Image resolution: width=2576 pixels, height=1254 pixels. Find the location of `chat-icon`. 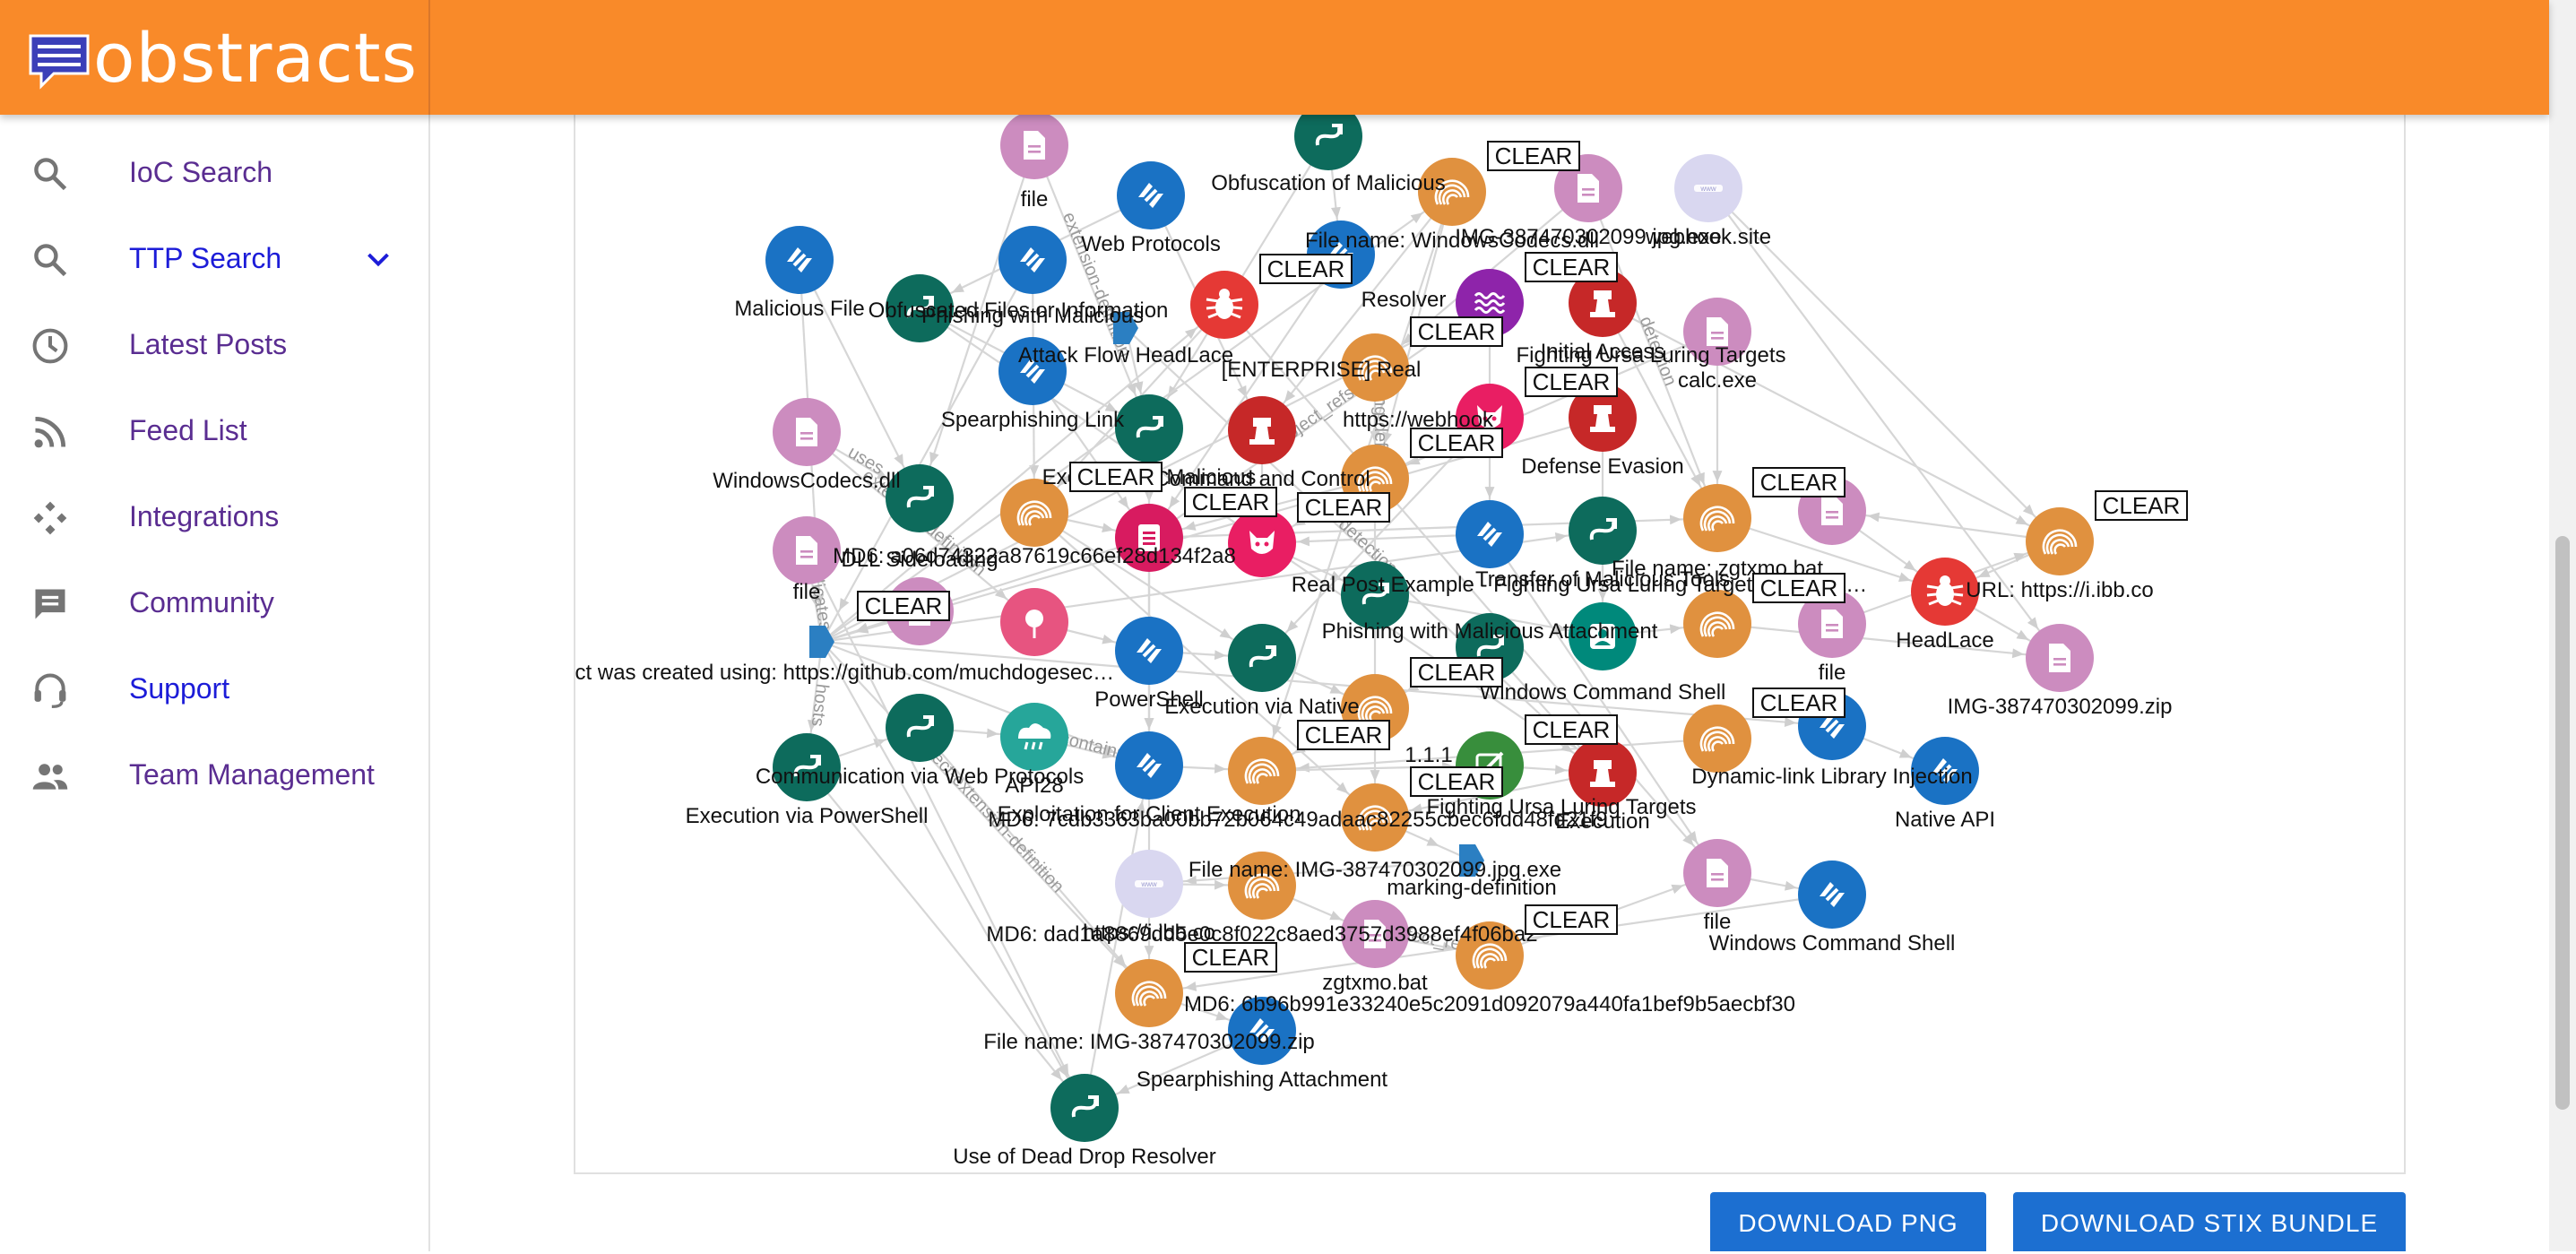

chat-icon is located at coordinates (50, 604).